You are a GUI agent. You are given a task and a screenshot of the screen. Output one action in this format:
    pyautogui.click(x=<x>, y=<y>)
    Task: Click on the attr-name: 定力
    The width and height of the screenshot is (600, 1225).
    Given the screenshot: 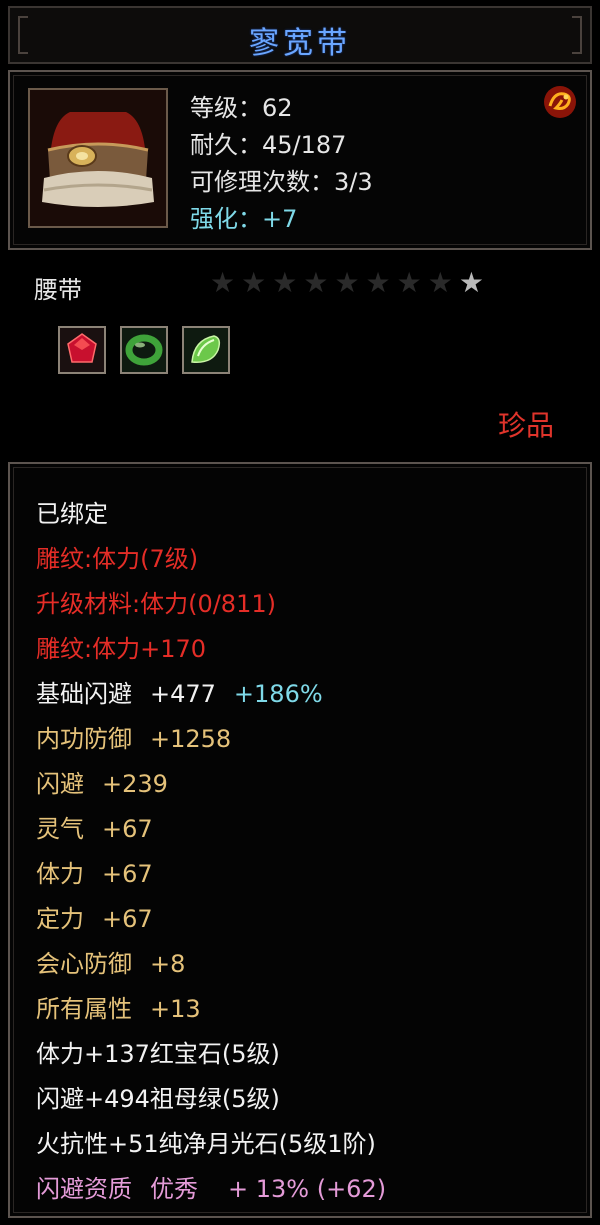 What is the action you would take?
    pyautogui.click(x=60, y=919)
    